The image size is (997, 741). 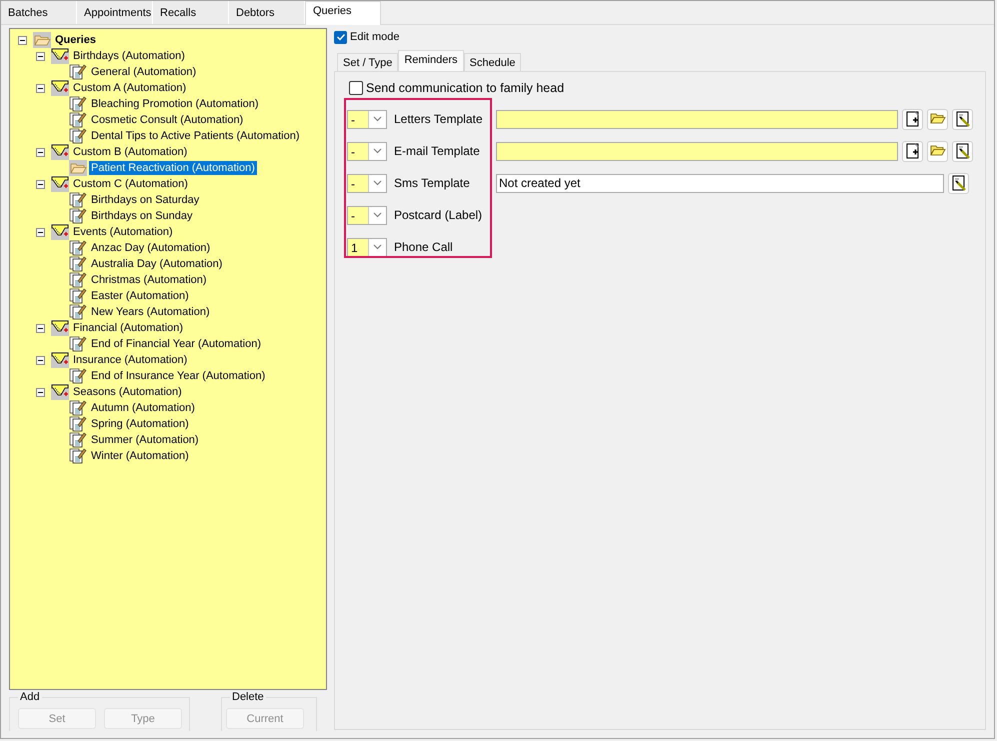 I want to click on checkbox-label: Send communication to family head, so click(x=465, y=88).